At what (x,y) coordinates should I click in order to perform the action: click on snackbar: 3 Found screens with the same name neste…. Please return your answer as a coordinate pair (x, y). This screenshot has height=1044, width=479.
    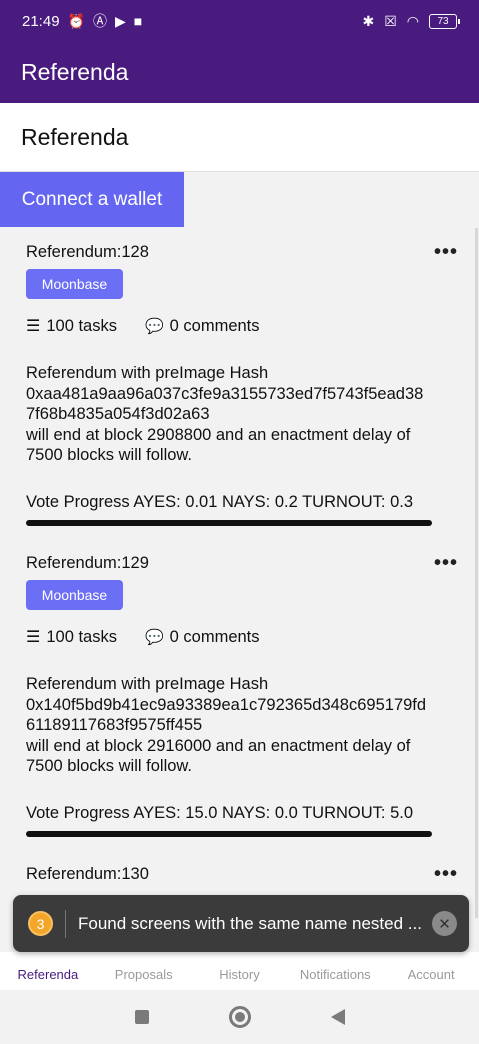
    Looking at the image, I should click on (241, 923).